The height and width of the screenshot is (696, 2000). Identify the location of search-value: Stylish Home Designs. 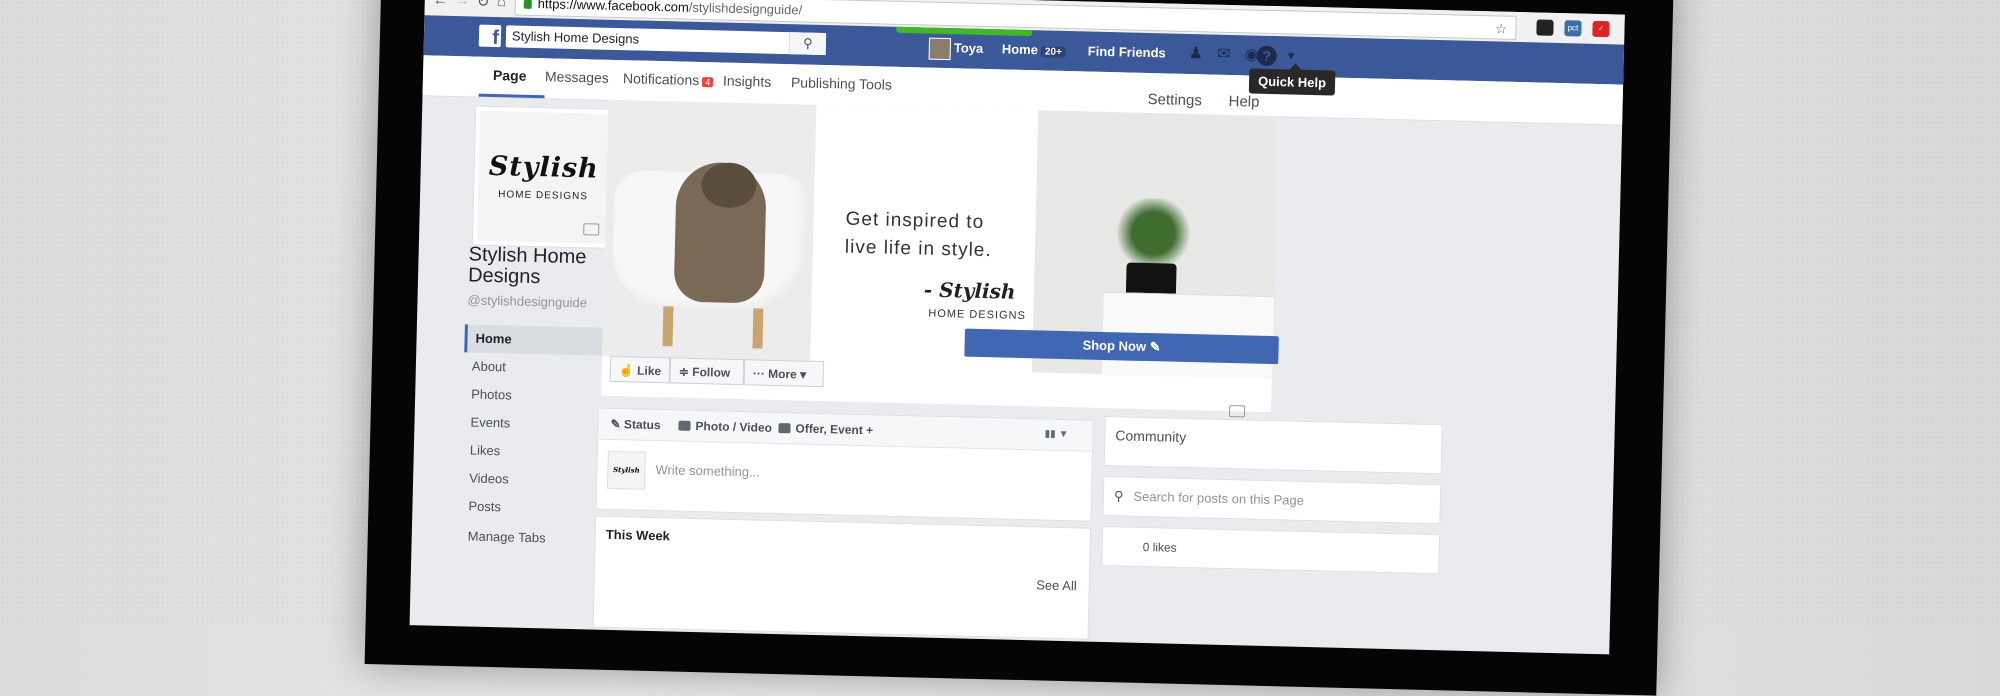
(575, 37).